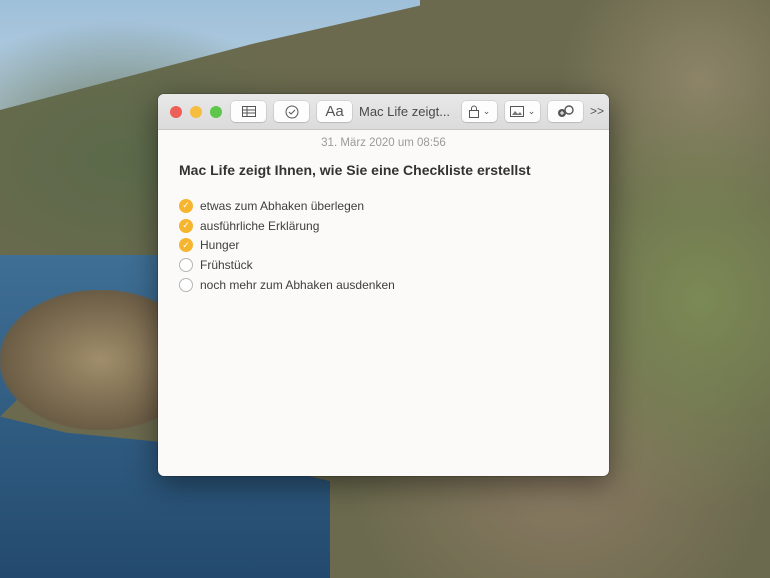 The width and height of the screenshot is (770, 578). I want to click on toolbar: Aa Mac Life zeigt... ⌄ ⌄ >>, so click(383, 112).